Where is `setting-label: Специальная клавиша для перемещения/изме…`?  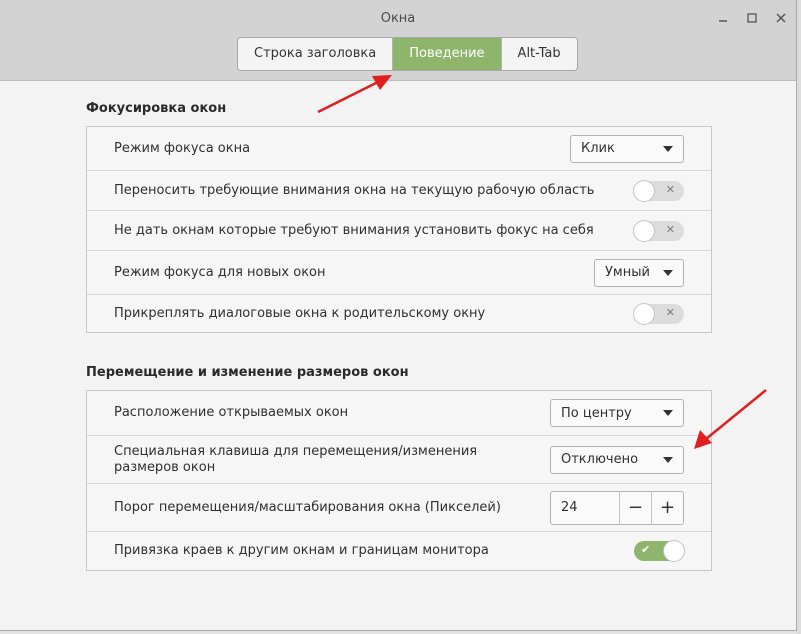
setting-label: Специальная клавиша для перемещения/изме… is located at coordinates (296, 459).